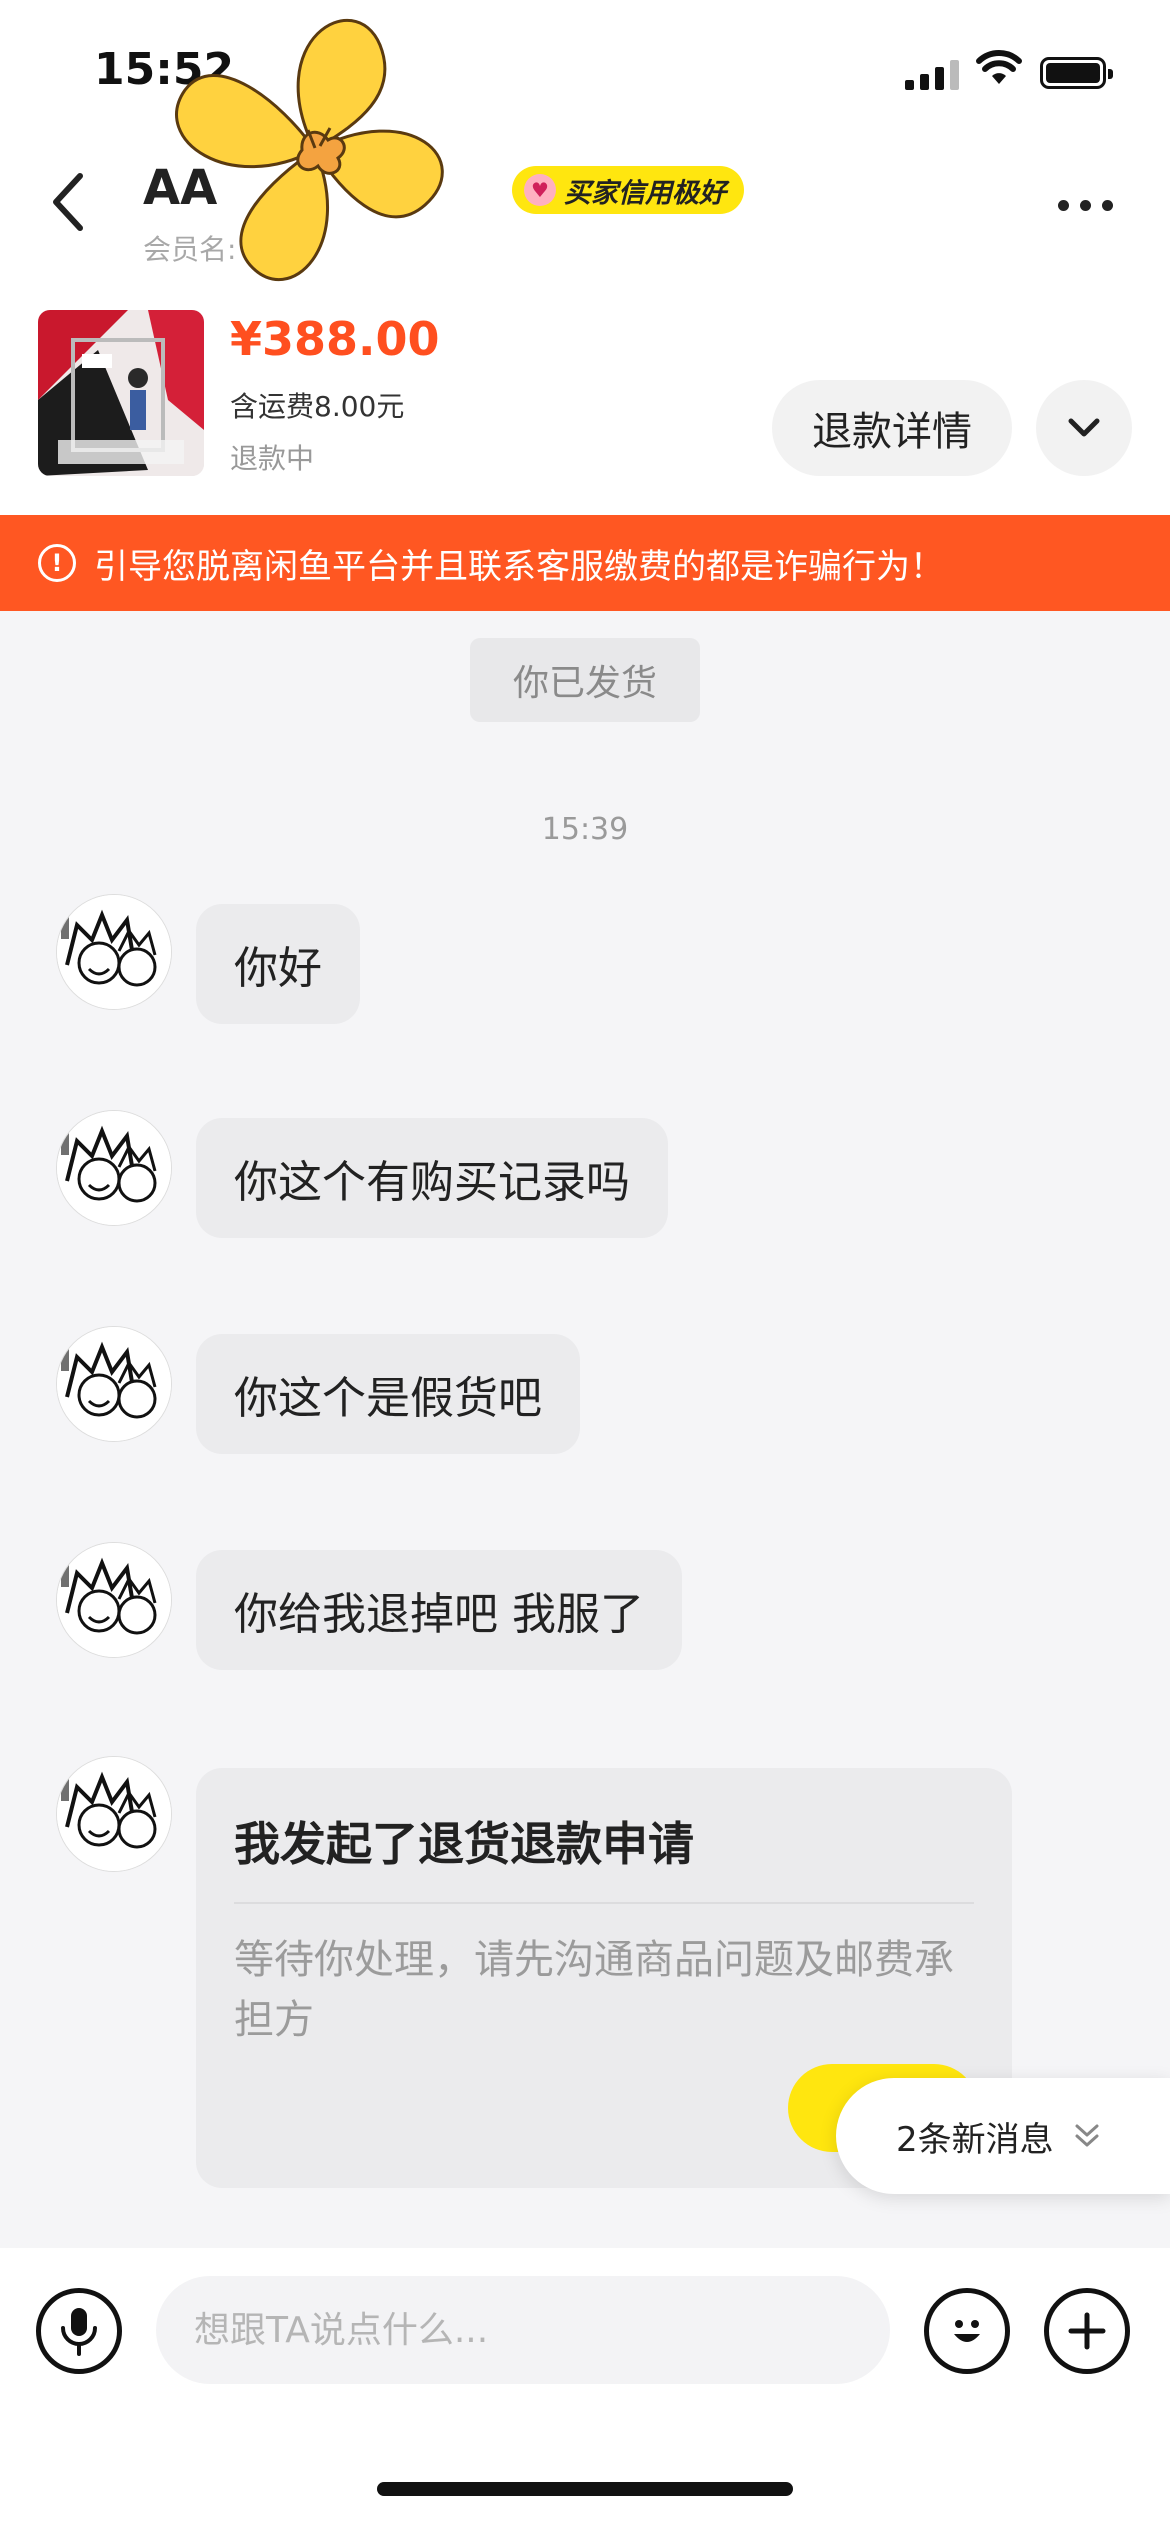 The height and width of the screenshot is (2532, 1170). Describe the element at coordinates (540, 190) in the screenshot. I see `heart-eyes-emoji-icon: ♥` at that location.